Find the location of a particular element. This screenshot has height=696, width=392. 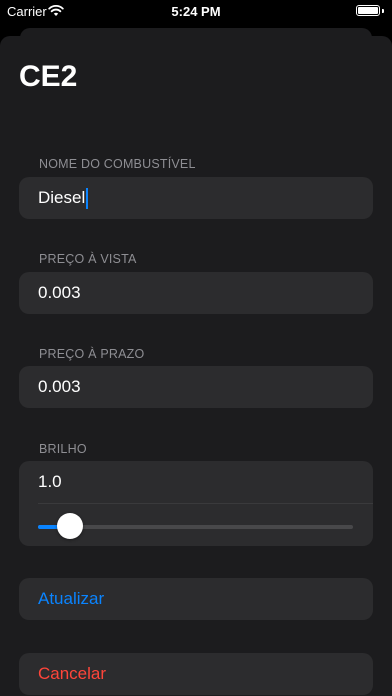

fuel-name-group: Diesel is located at coordinates (196, 198).